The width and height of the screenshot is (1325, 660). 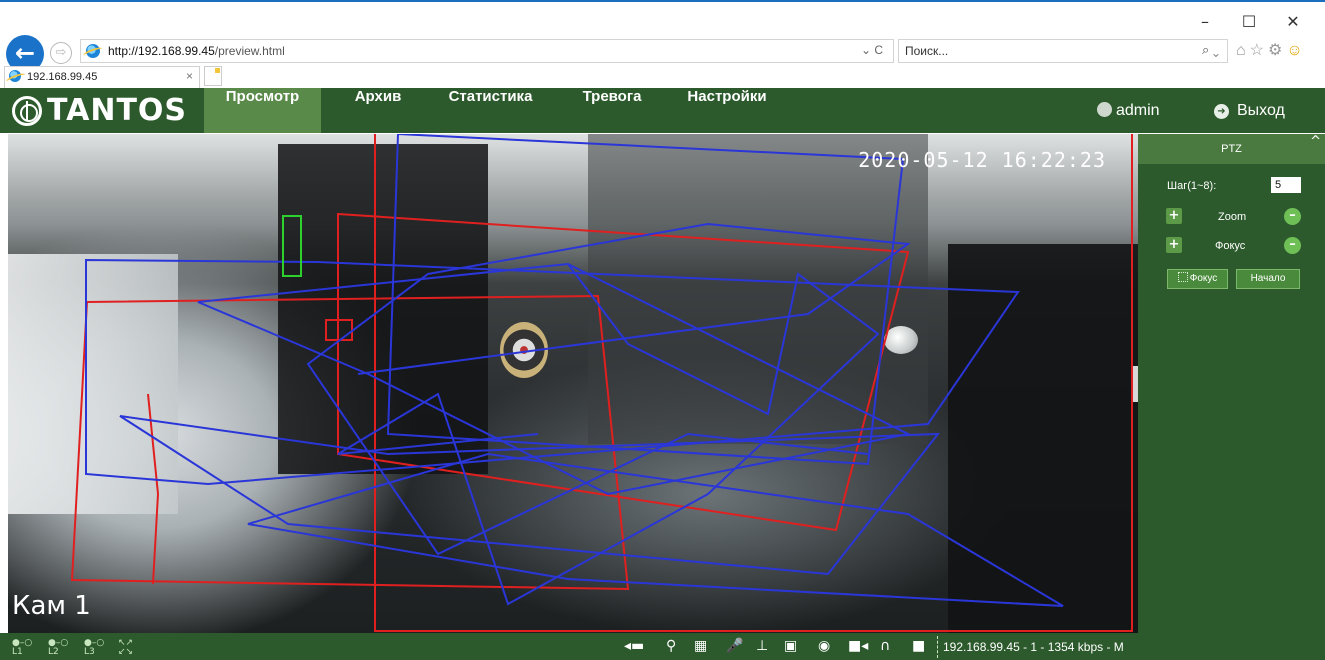 I want to click on focus-label: Фокус, so click(x=1230, y=246).